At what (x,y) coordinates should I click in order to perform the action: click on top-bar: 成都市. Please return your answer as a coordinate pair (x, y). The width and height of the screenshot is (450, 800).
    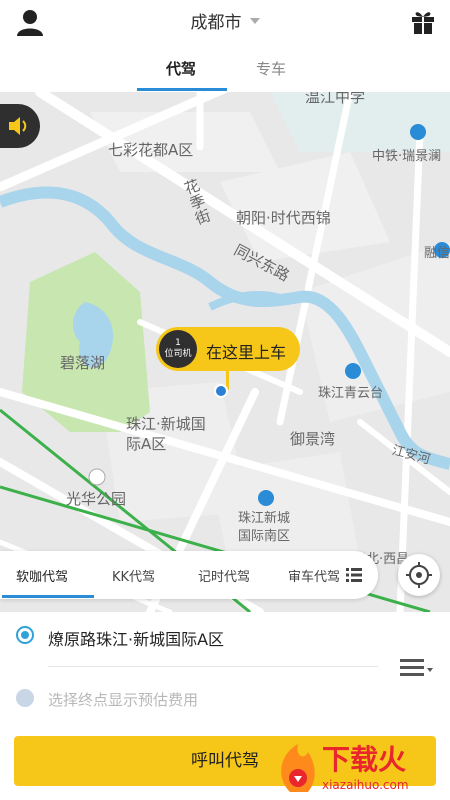
    Looking at the image, I should click on (225, 23).